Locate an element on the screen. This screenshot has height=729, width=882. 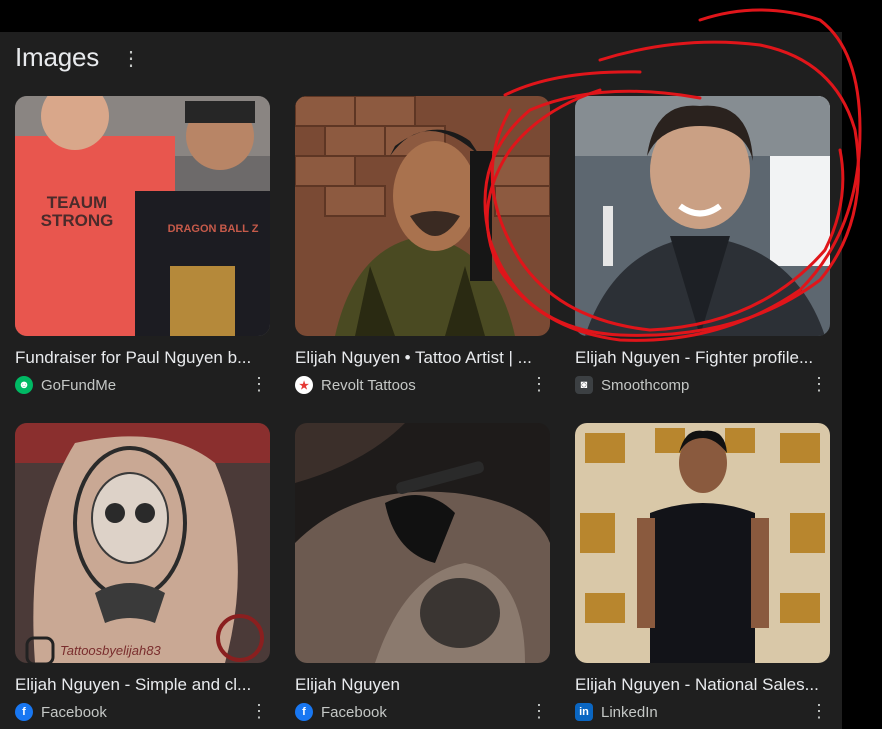
image-result-card: Elijah Nguyen f Facebook ⋮ is located at coordinates (422, 572).